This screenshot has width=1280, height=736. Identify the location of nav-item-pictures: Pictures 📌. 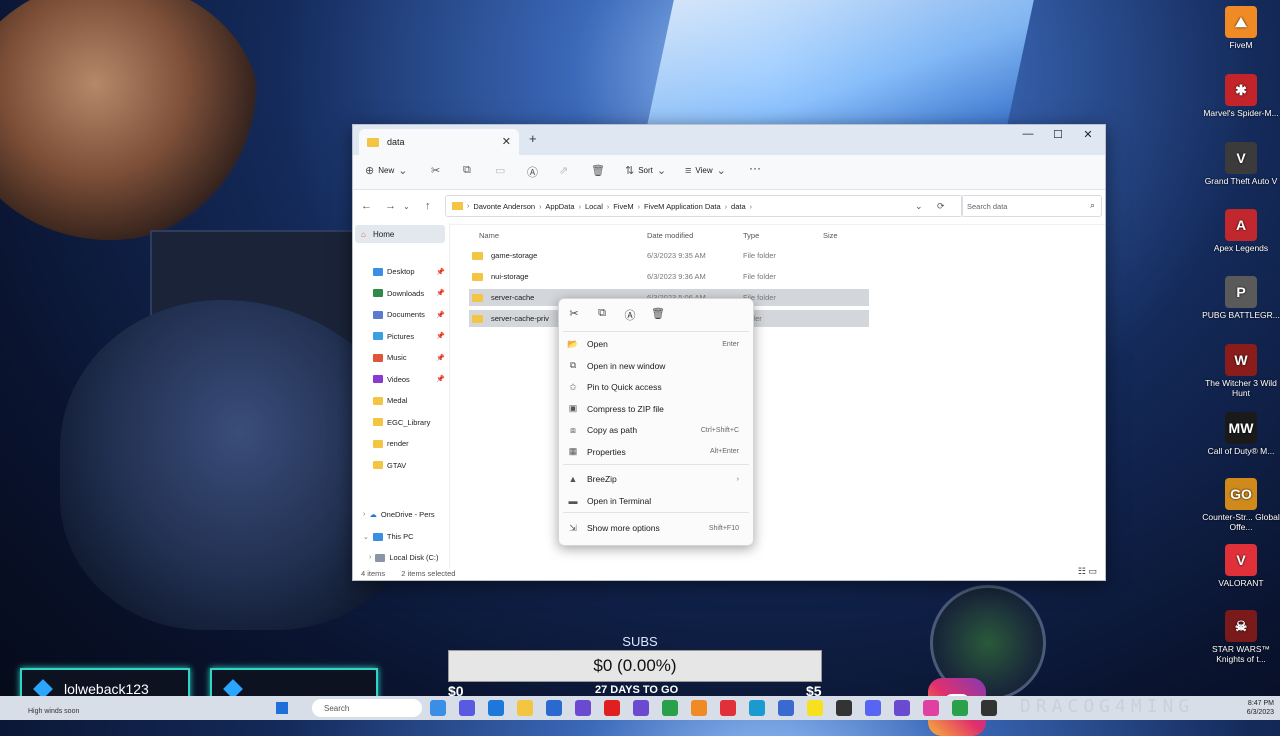
(410, 336).